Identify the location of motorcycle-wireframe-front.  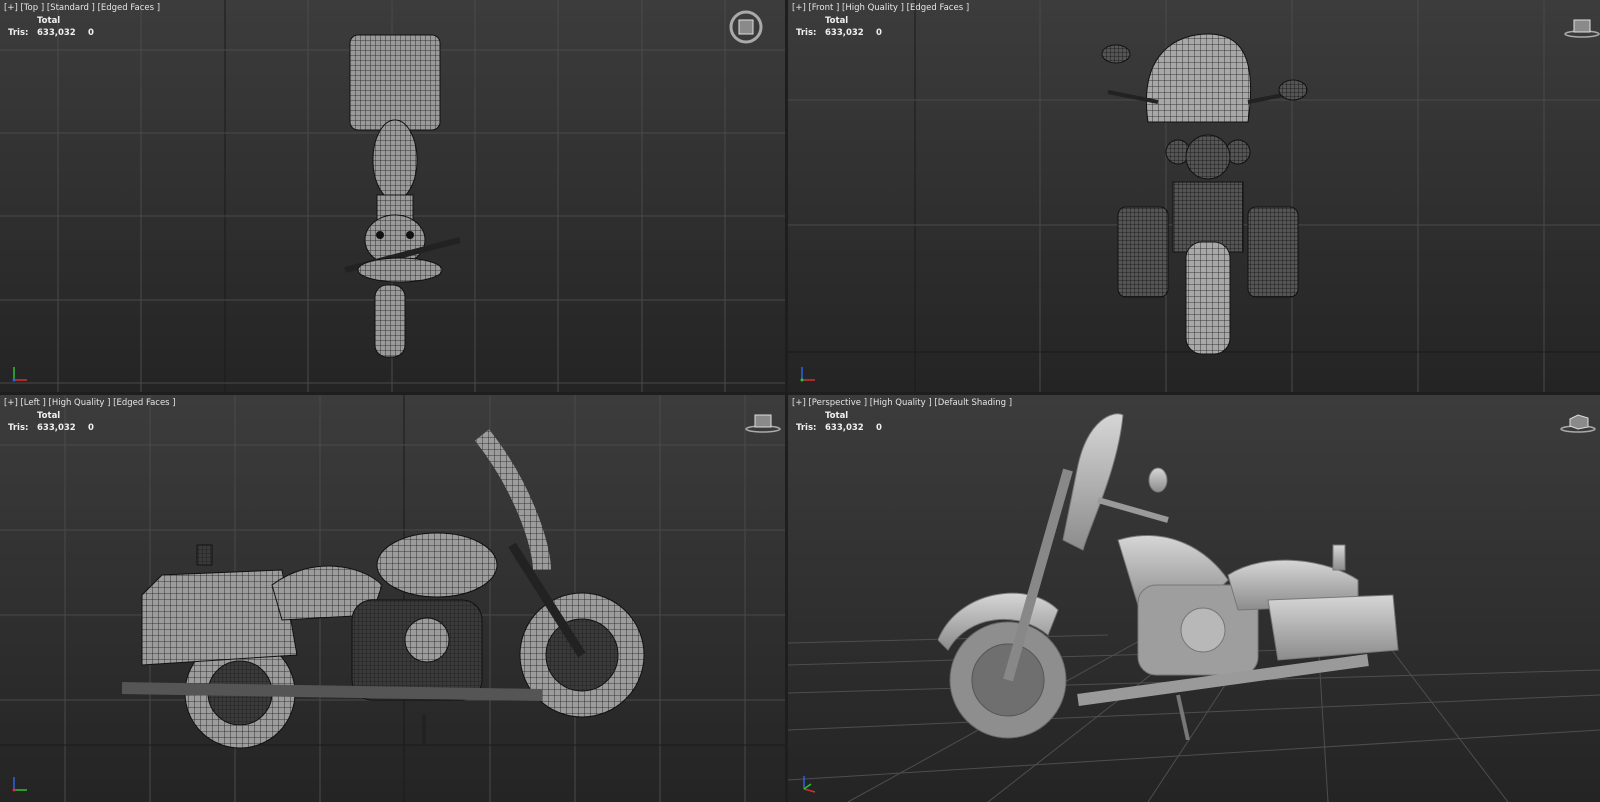
(1208, 194).